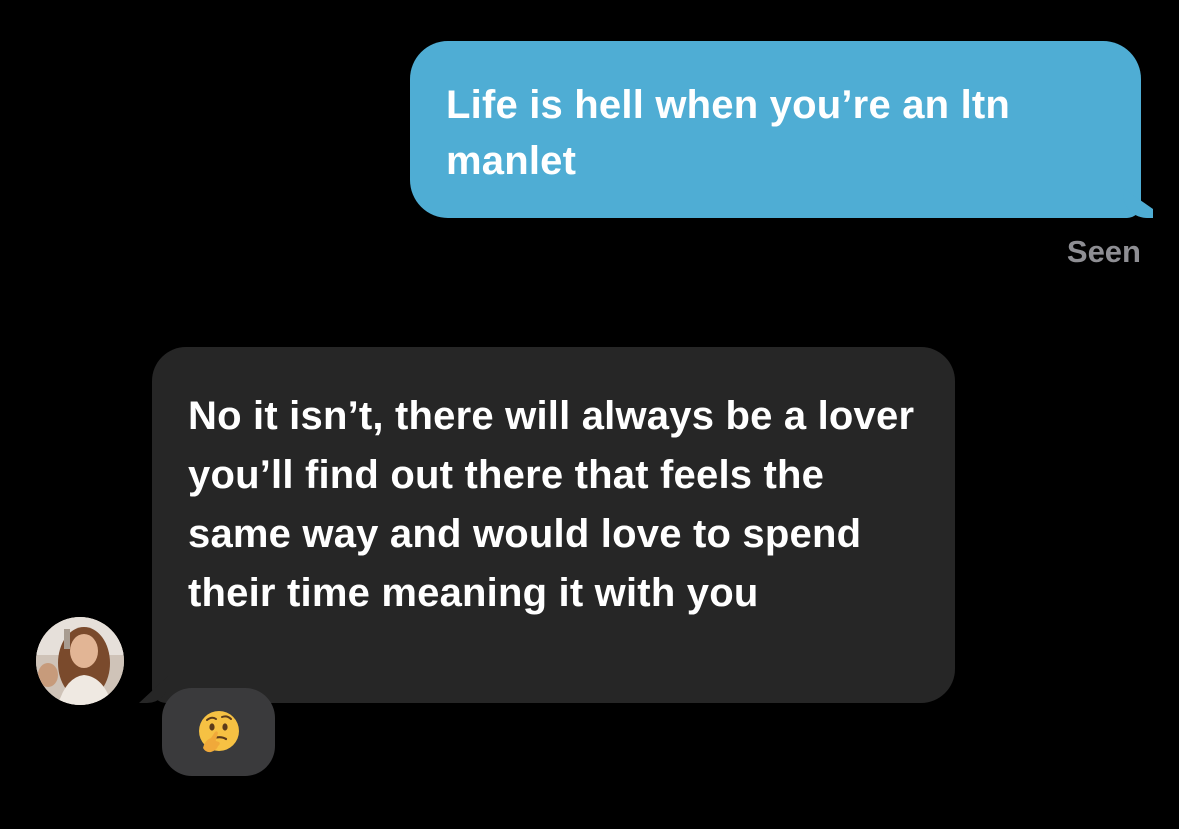  I want to click on outgoing-message-bubble: Life is hell when you’re an ltn manlet, so click(781, 129).